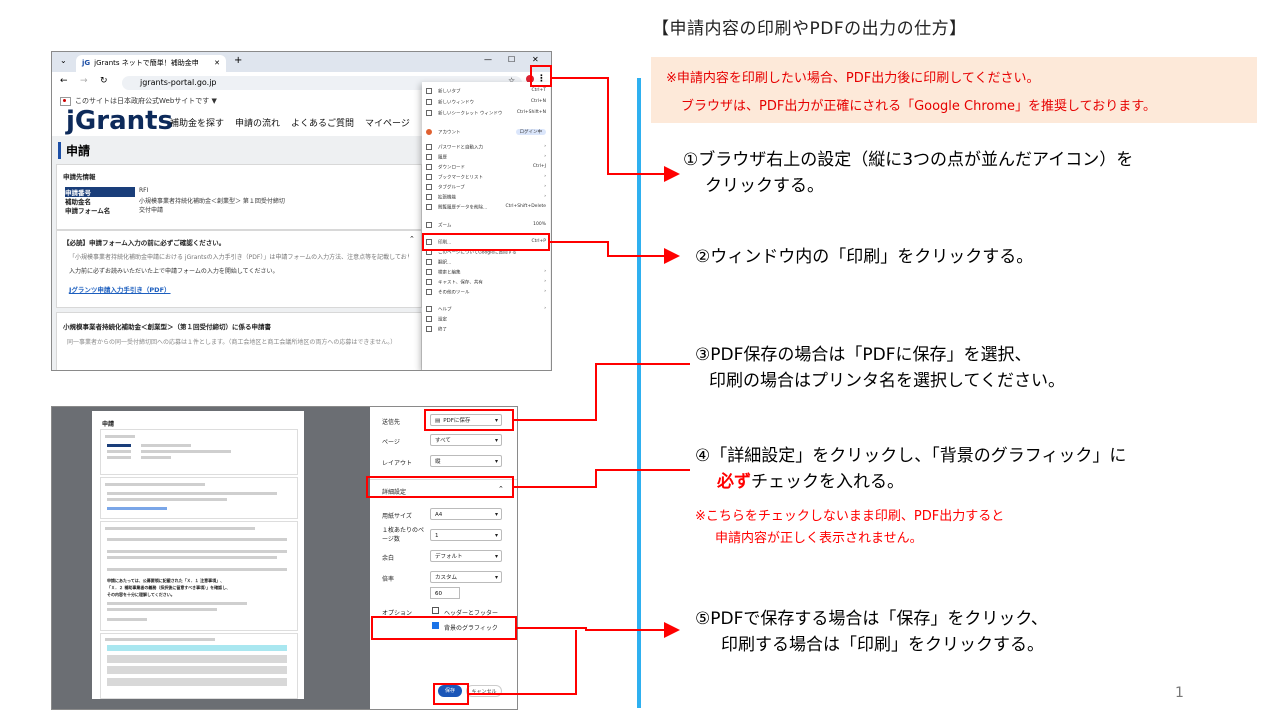 This screenshot has width=1280, height=720. Describe the element at coordinates (523, 662) in the screenshot. I see `arrow-save` at that location.